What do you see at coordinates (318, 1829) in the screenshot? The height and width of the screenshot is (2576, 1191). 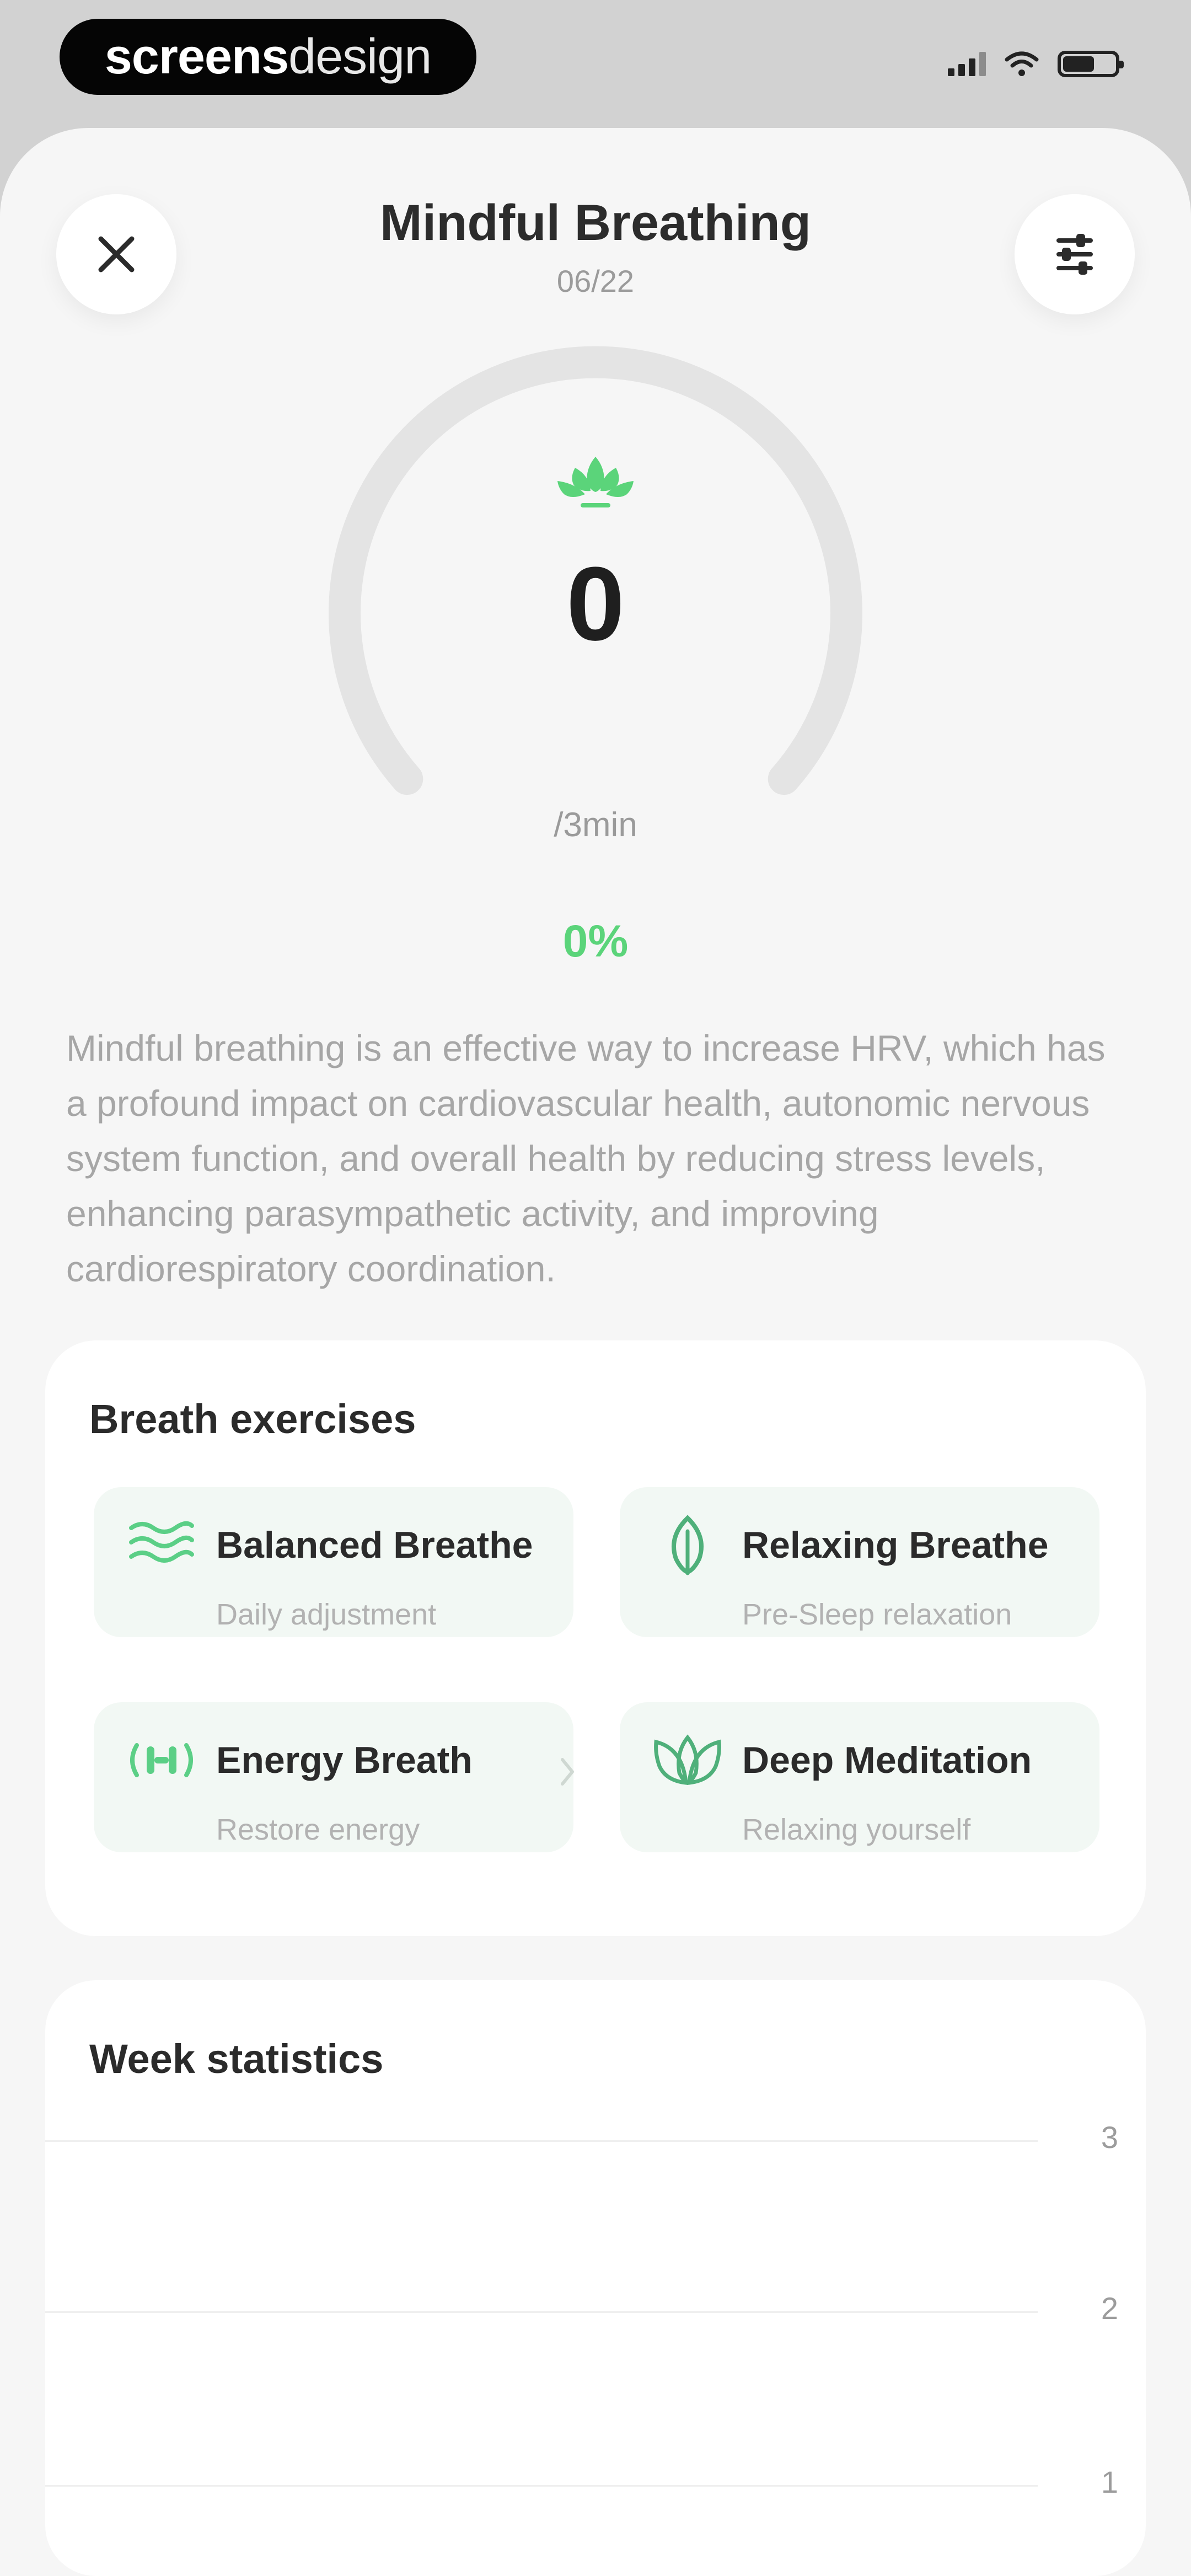 I see `exercise-subtitle: Restore energy` at bounding box center [318, 1829].